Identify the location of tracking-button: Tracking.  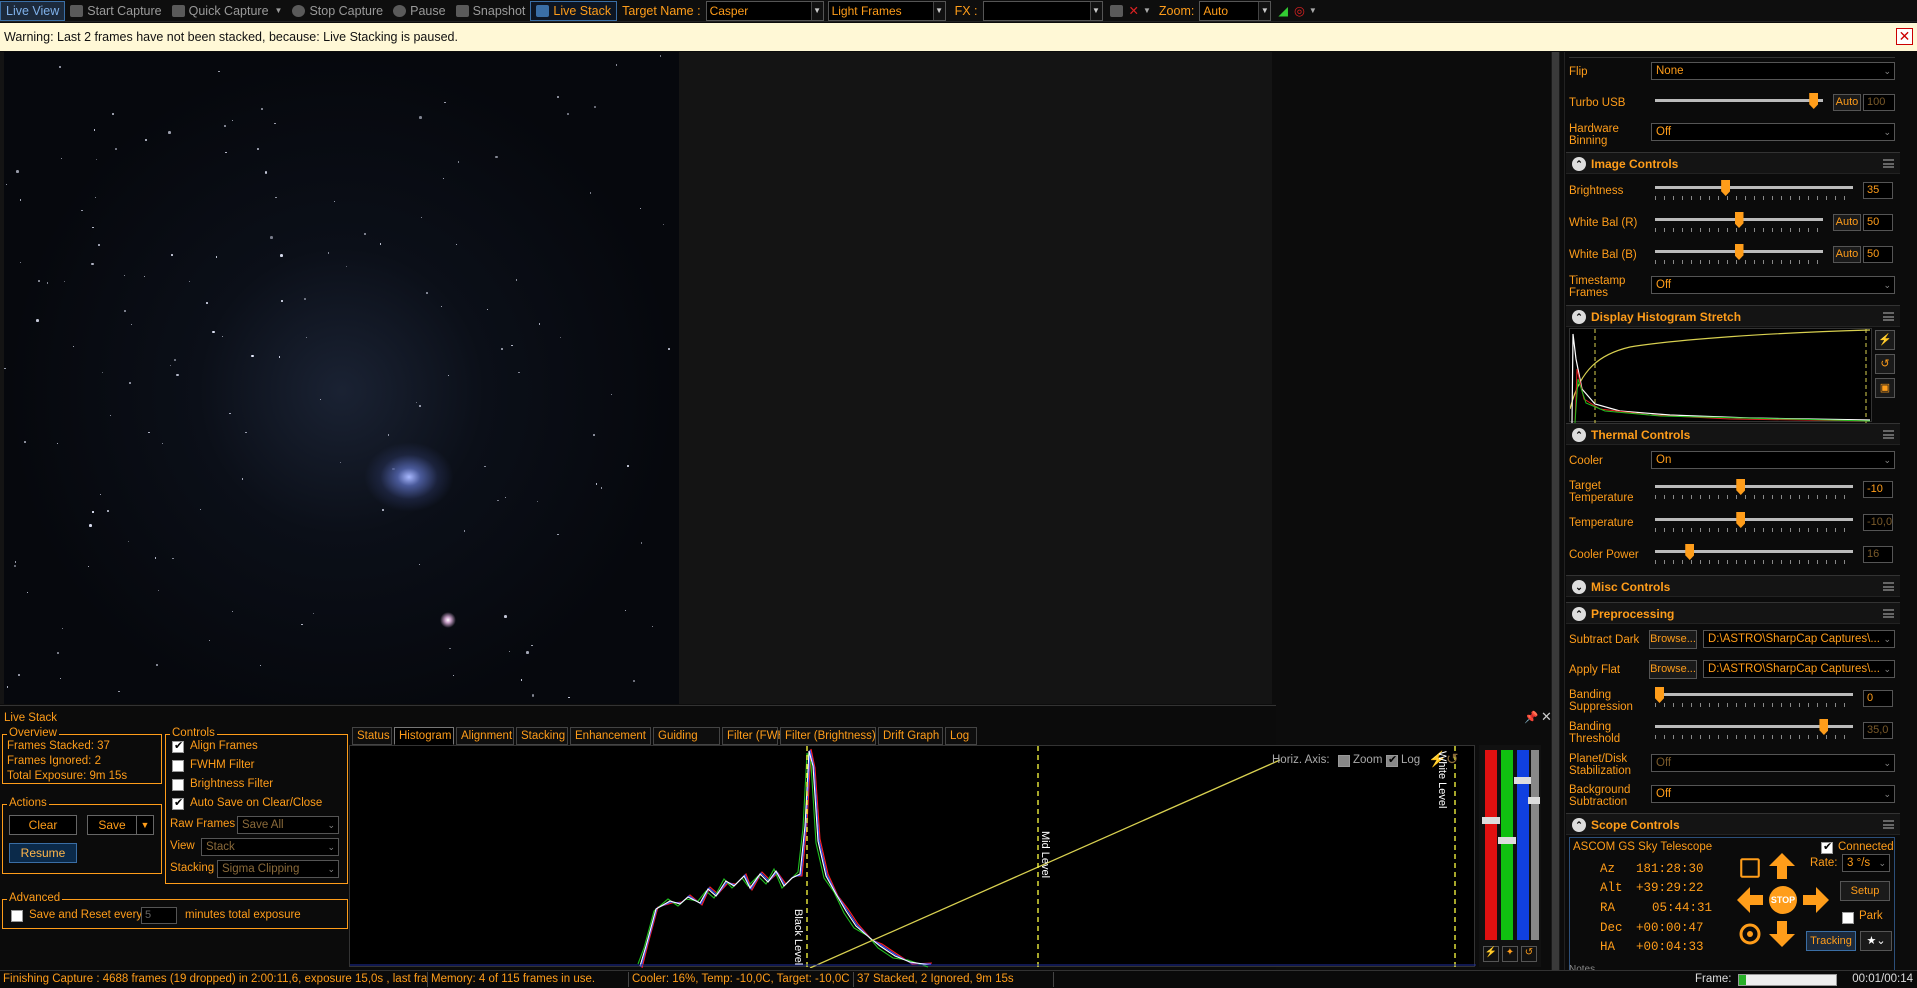
(1831, 941).